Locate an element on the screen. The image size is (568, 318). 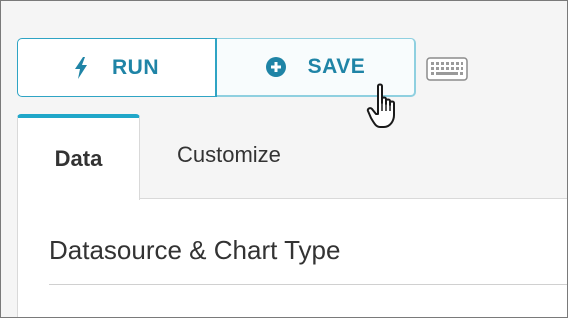
section-divider is located at coordinates (308, 284).